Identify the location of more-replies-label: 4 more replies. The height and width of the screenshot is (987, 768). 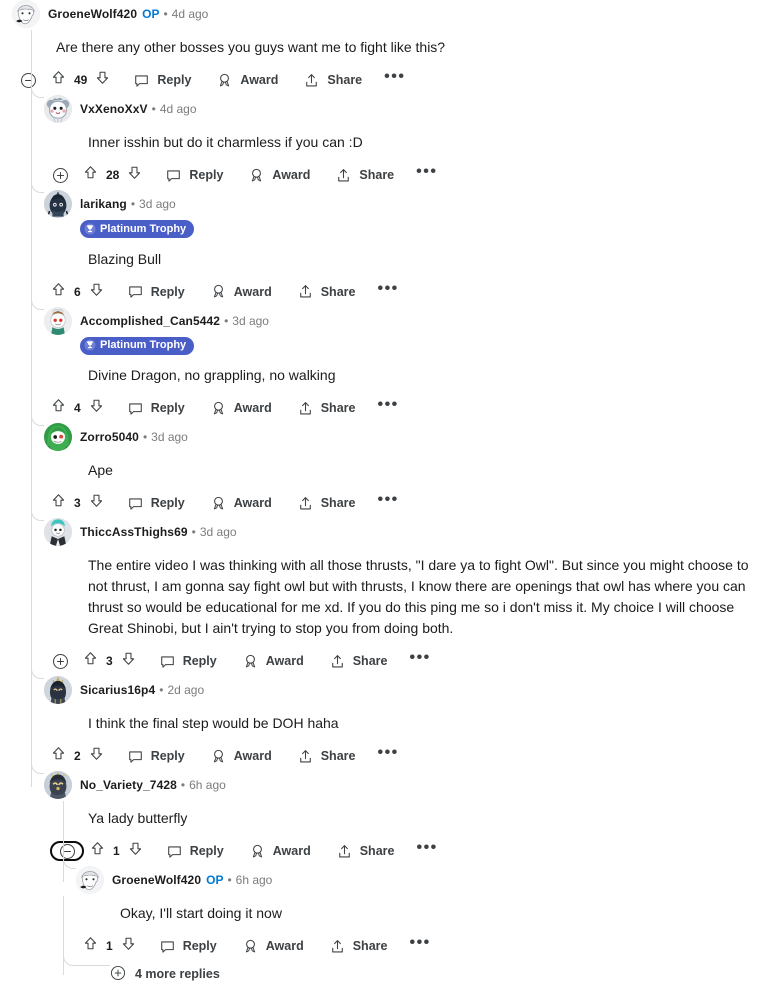
(177, 974).